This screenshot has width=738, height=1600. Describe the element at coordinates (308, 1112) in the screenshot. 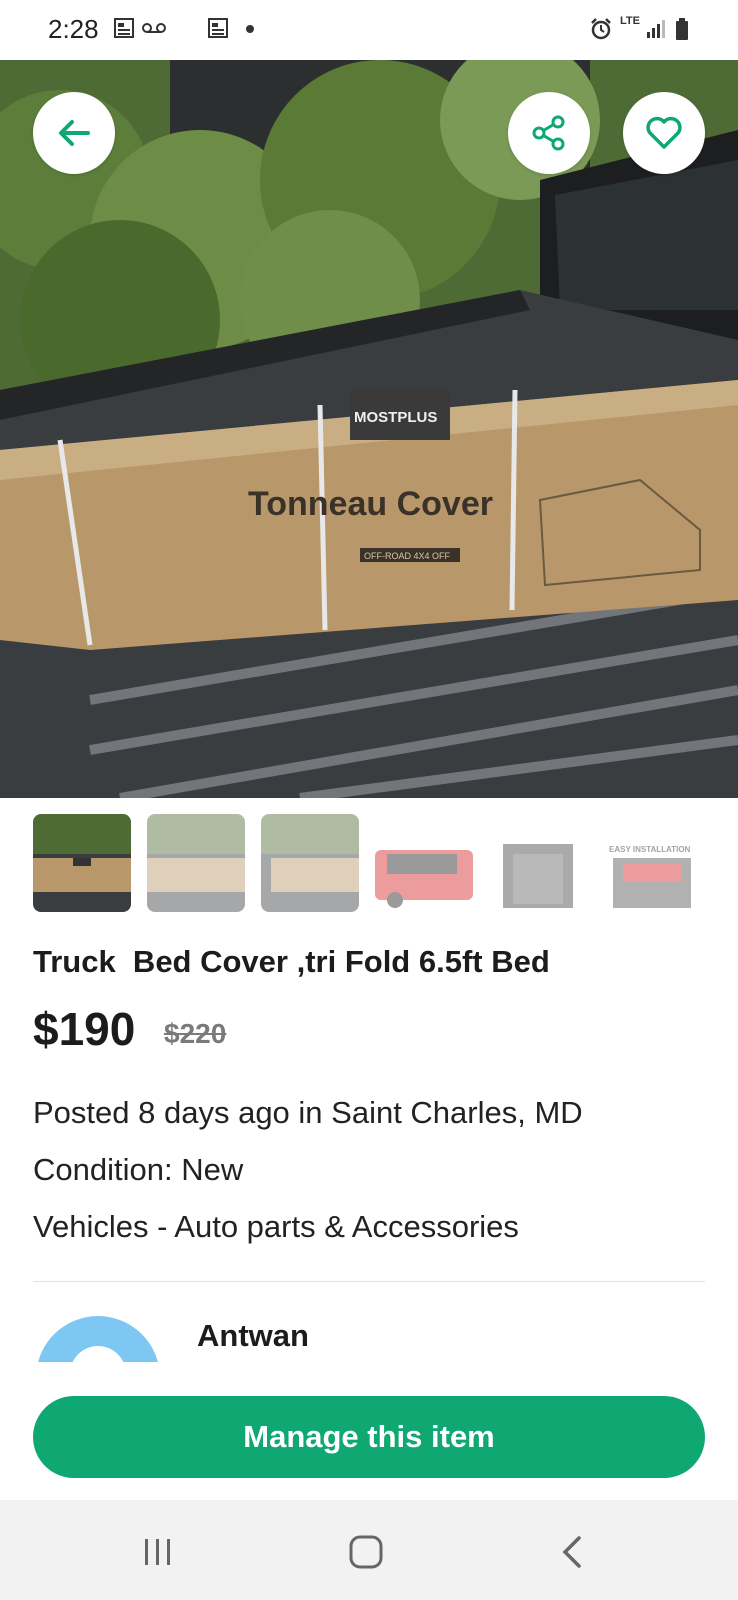

I see `posted-location: Posted 8 days ago in Saint Charles, MD` at that location.